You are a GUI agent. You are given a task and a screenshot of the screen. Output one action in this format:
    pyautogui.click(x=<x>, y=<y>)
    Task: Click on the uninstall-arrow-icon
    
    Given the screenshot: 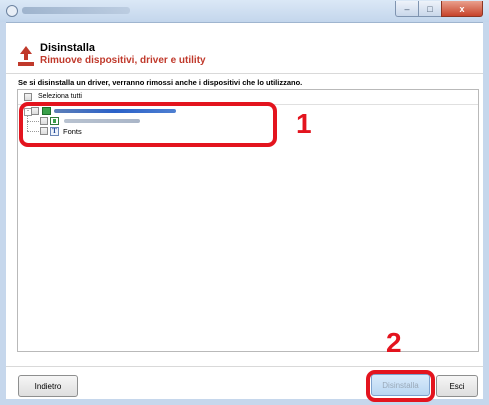 What is the action you would take?
    pyautogui.click(x=26, y=56)
    